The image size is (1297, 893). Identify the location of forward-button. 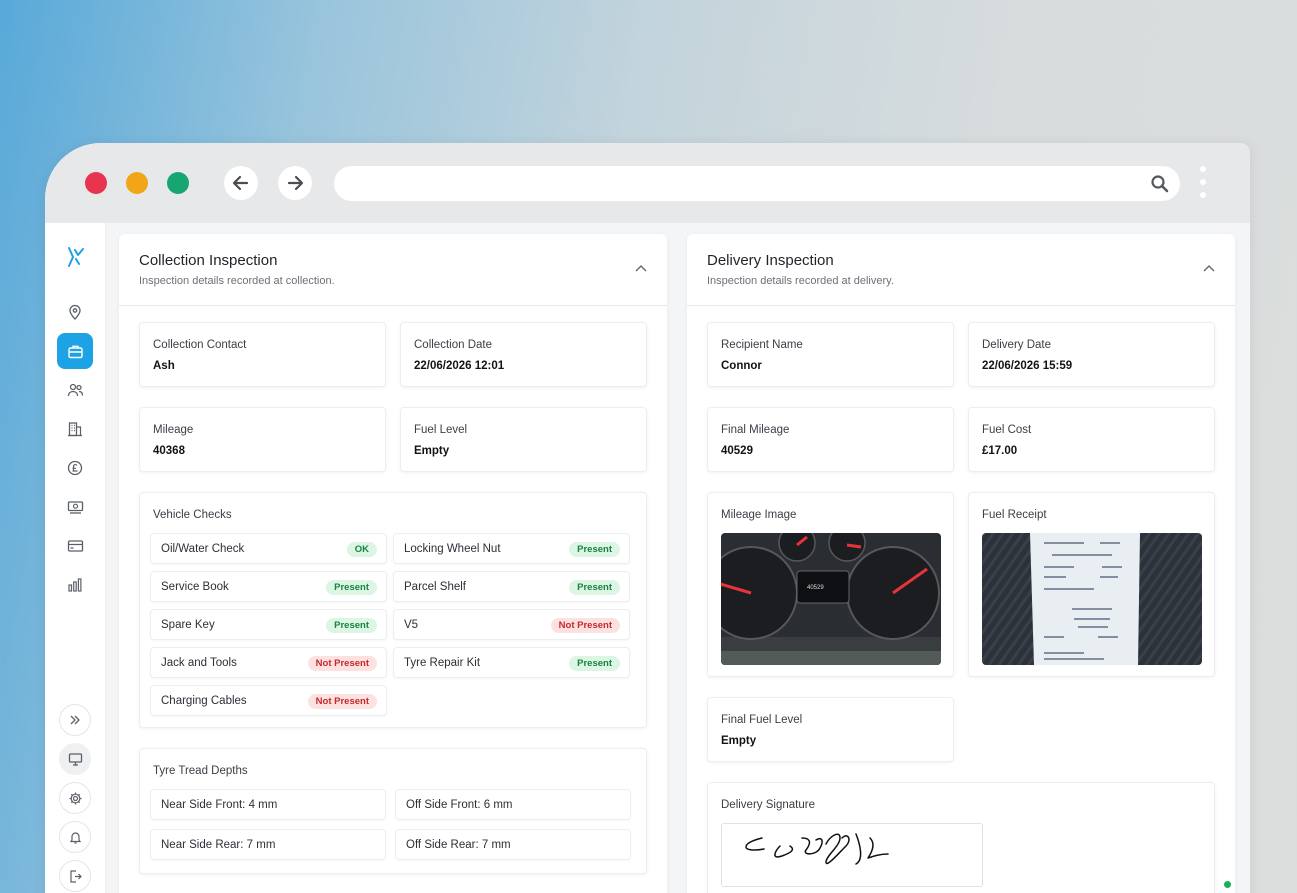
(295, 183).